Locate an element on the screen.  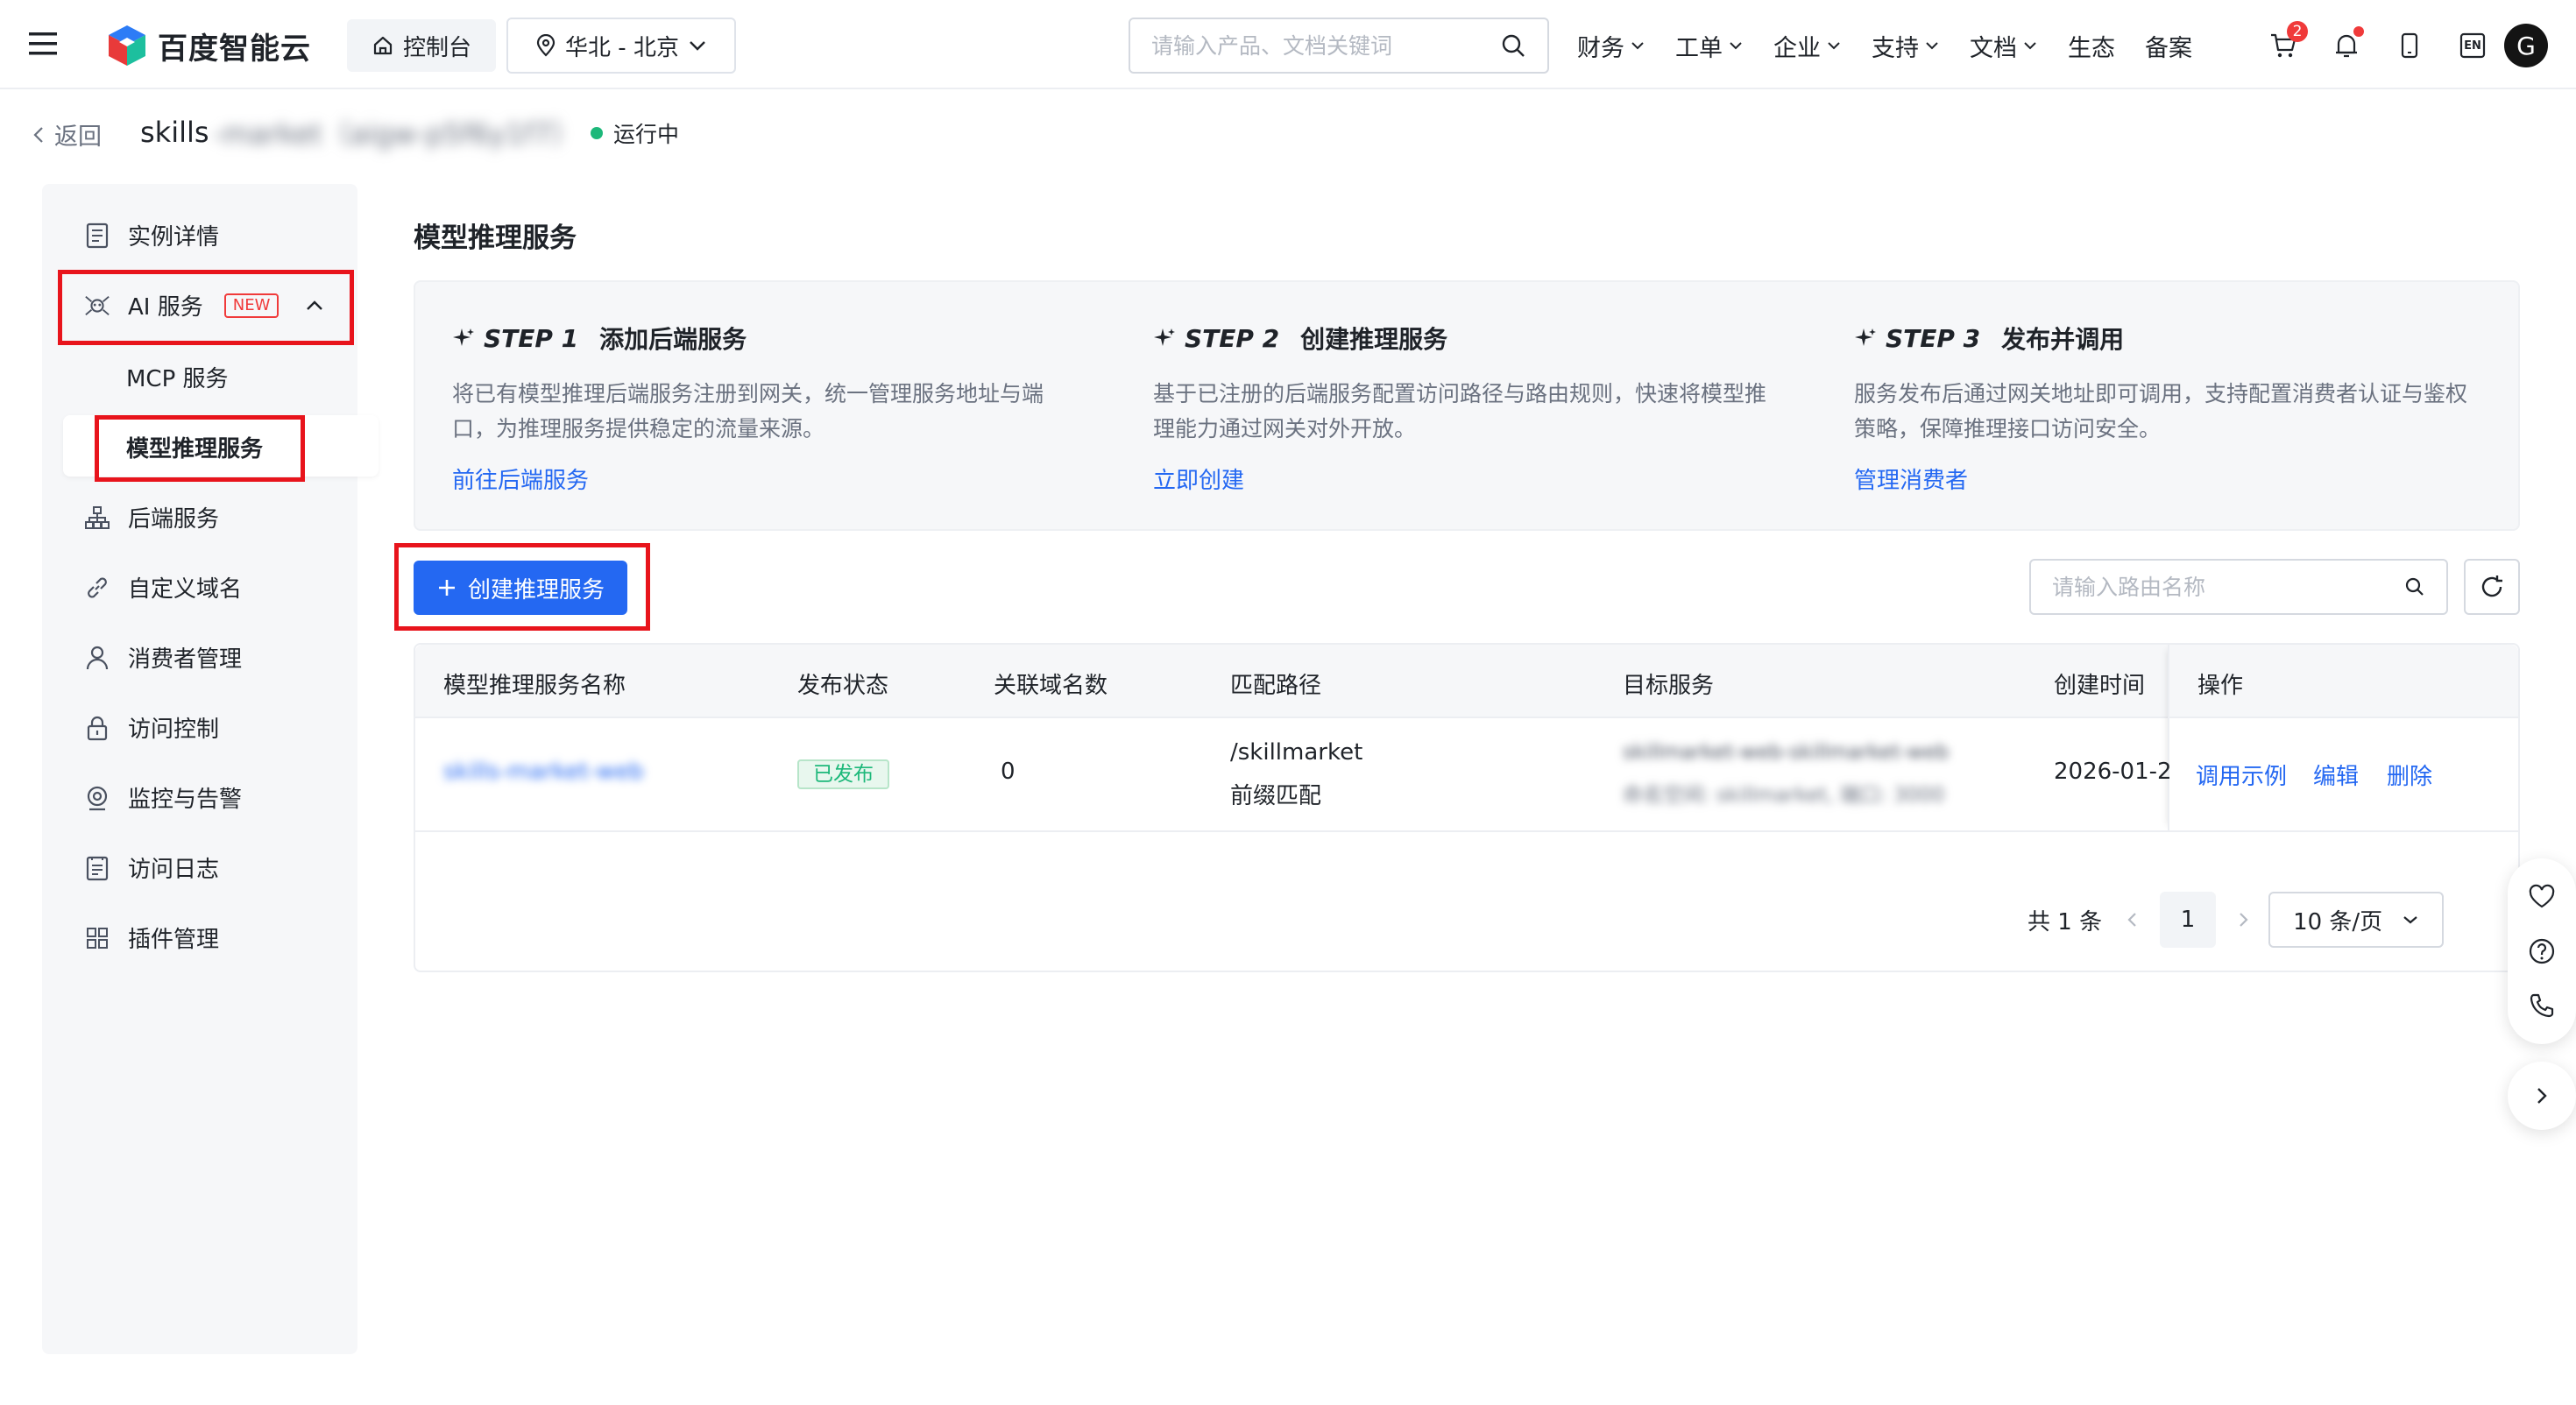
create-button-label: 创建推理服务 is located at coordinates (536, 590).